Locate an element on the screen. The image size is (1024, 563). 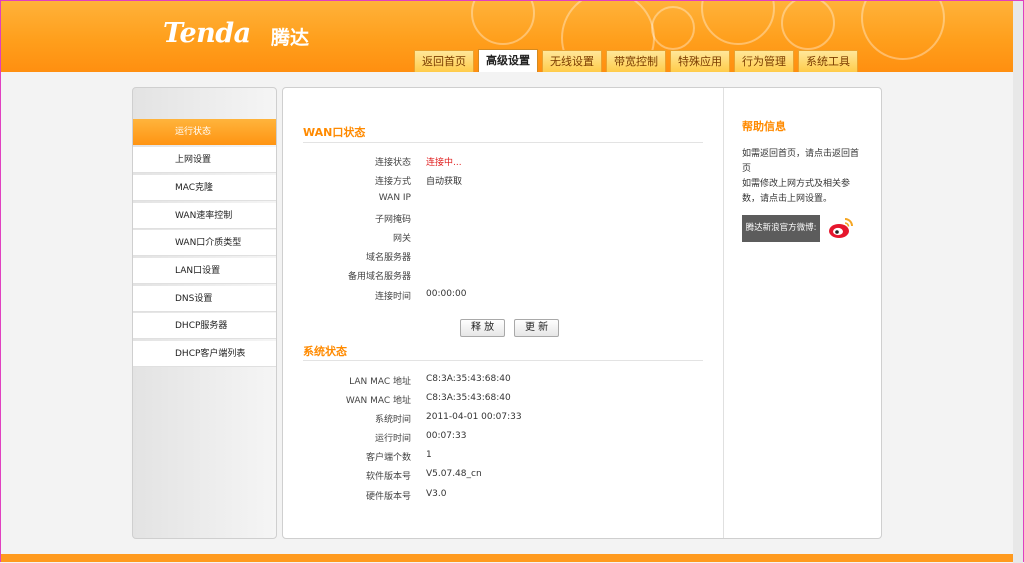
wan-row-label: 域名服务器 is located at coordinates (388, 258).